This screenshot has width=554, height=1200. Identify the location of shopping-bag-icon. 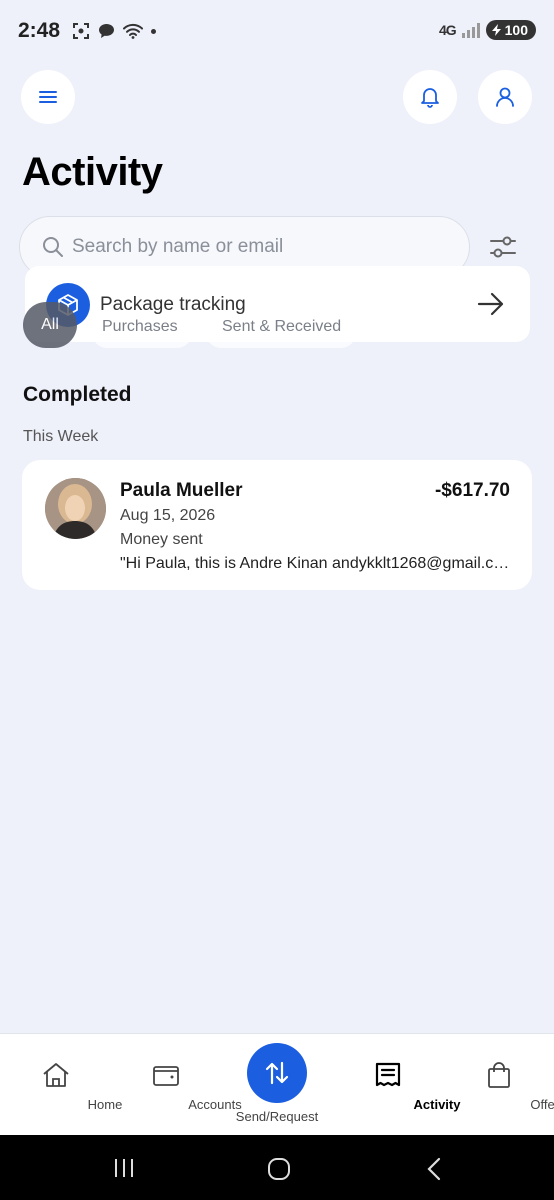
(499, 1075).